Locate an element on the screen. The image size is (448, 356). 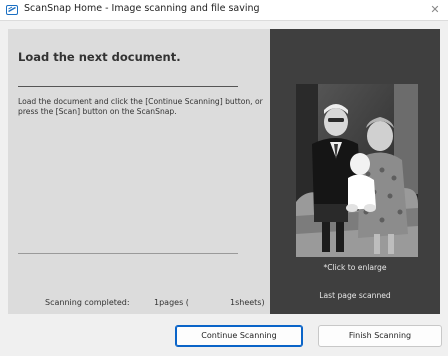
close-icon: ✕ is located at coordinates (435, 10).